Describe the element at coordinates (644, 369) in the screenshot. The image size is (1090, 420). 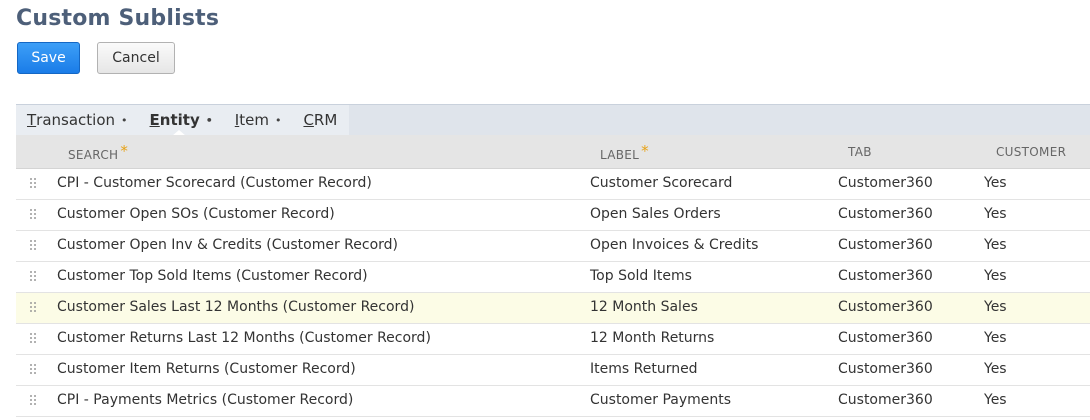
I see `cell-label: Items Returned` at that location.